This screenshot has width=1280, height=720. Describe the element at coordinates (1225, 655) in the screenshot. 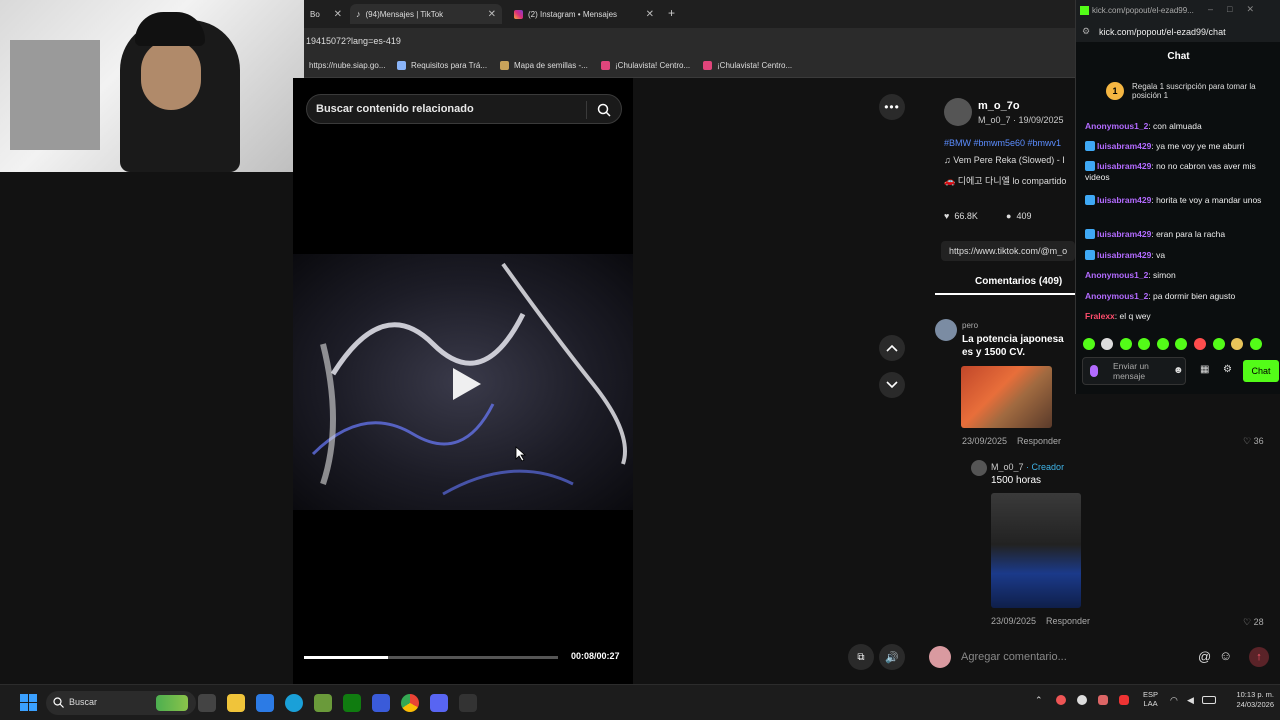

I see `emoji-icon: ☺` at that location.